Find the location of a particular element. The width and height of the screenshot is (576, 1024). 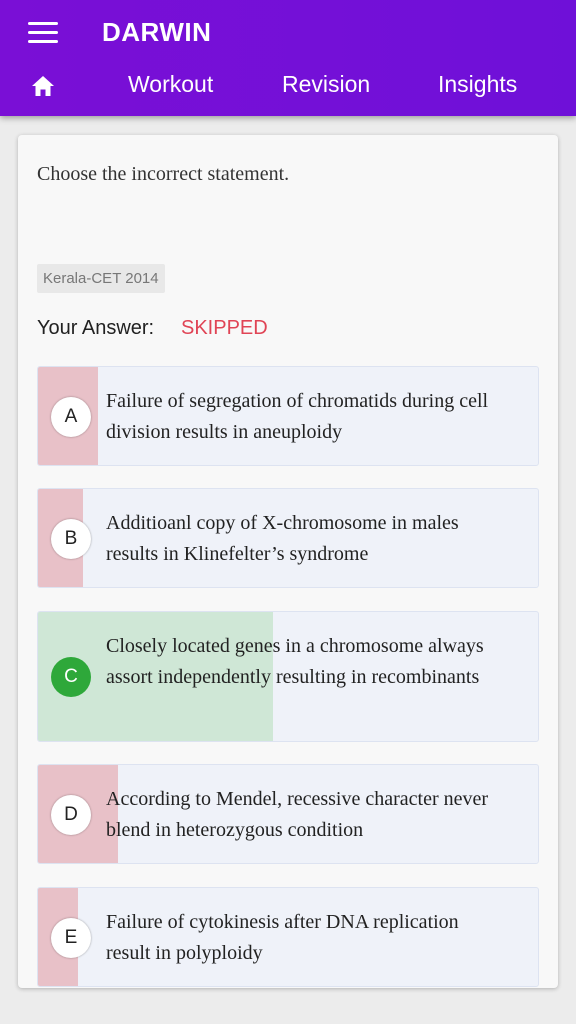

menu-icon is located at coordinates (43, 33).